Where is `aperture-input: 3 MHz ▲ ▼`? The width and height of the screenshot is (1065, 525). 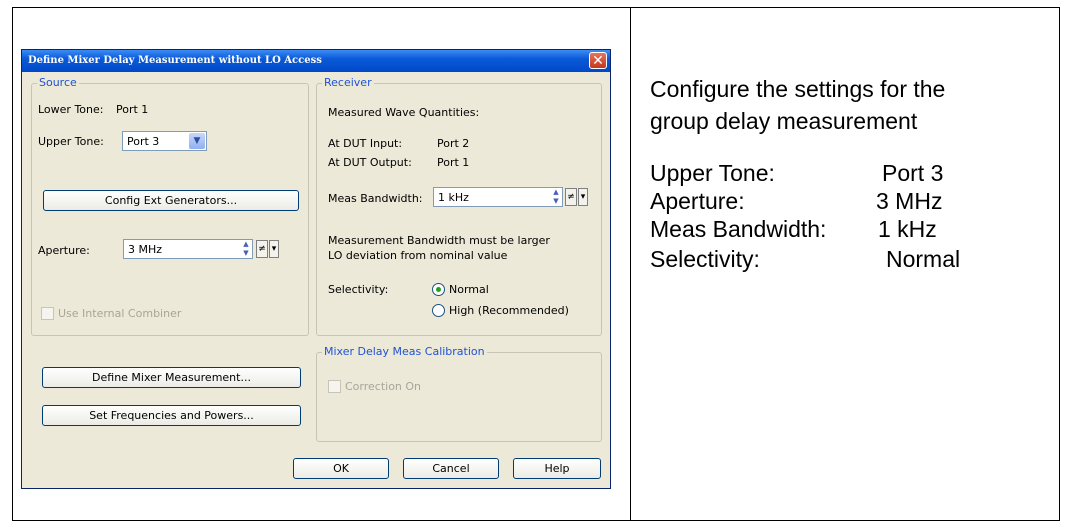
aperture-input: 3 MHz ▲ ▼ is located at coordinates (188, 249).